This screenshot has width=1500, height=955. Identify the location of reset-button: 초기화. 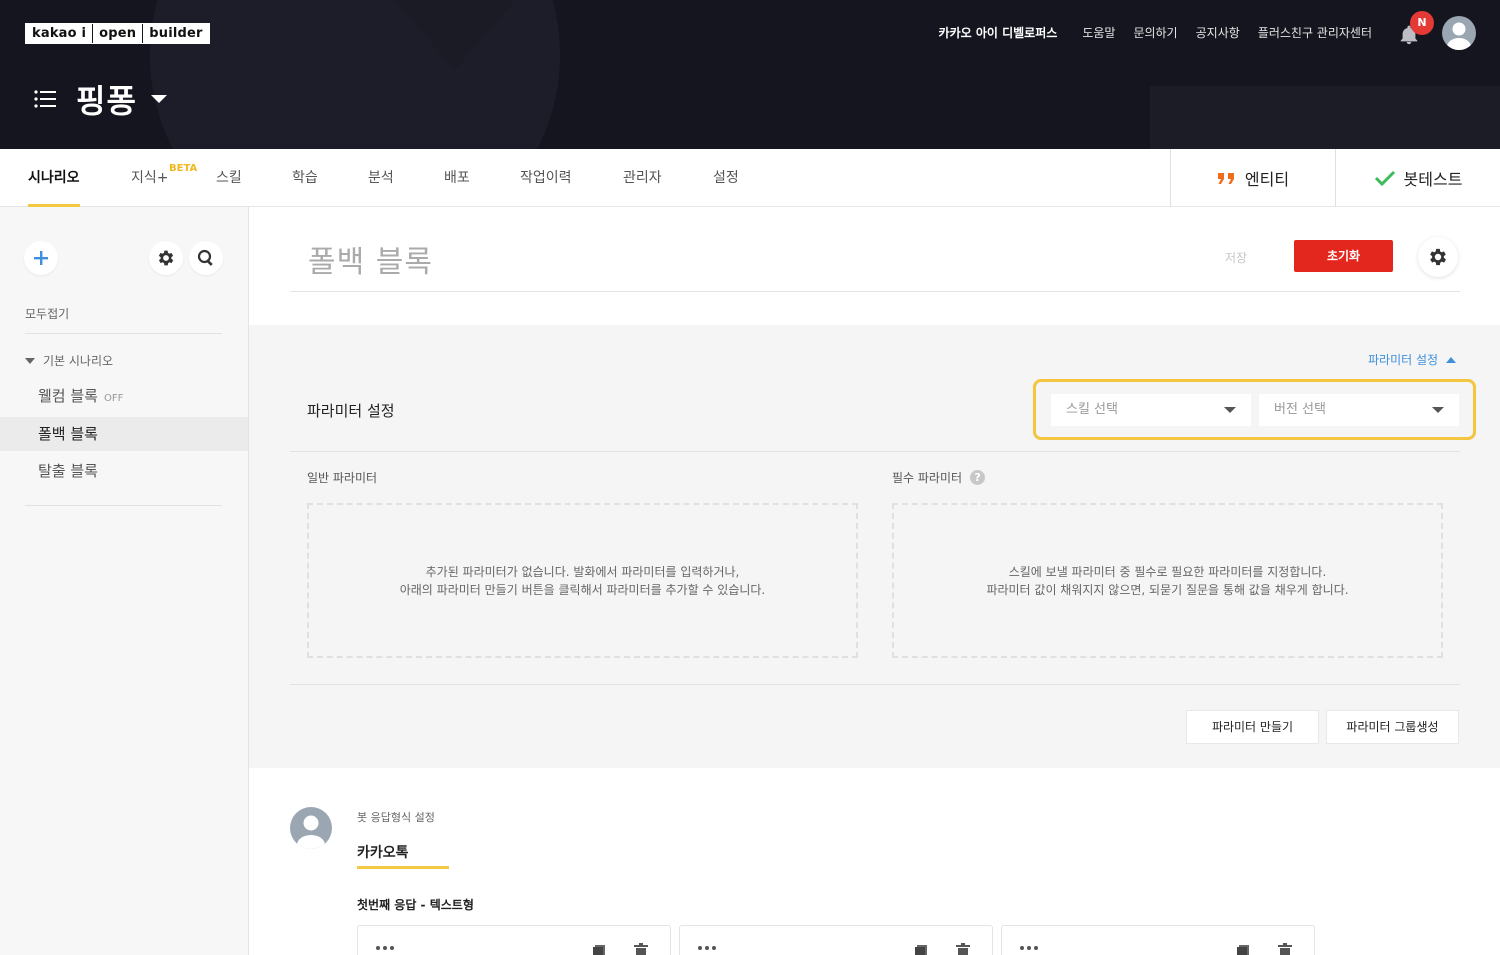
(1343, 256).